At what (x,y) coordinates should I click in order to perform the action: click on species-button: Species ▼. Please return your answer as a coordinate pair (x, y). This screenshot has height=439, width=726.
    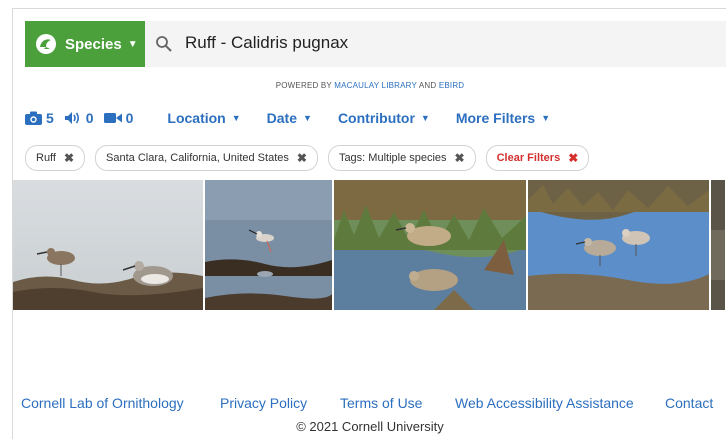
    Looking at the image, I should click on (85, 44).